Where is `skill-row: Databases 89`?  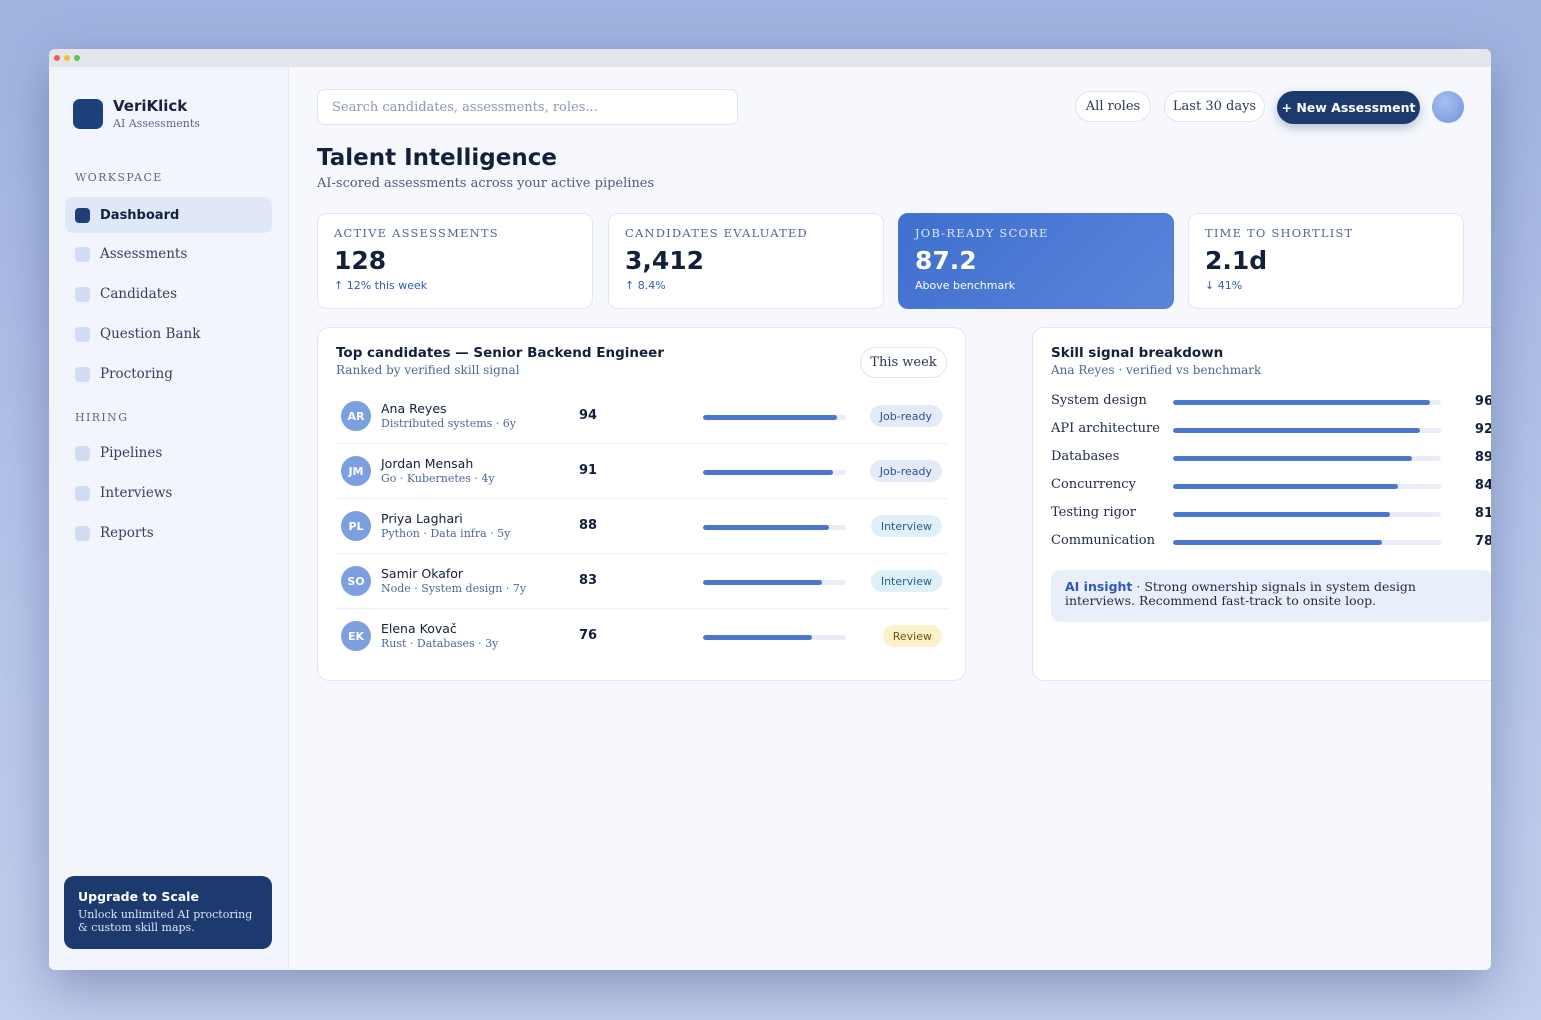 skill-row: Databases 89 is located at coordinates (1271, 459).